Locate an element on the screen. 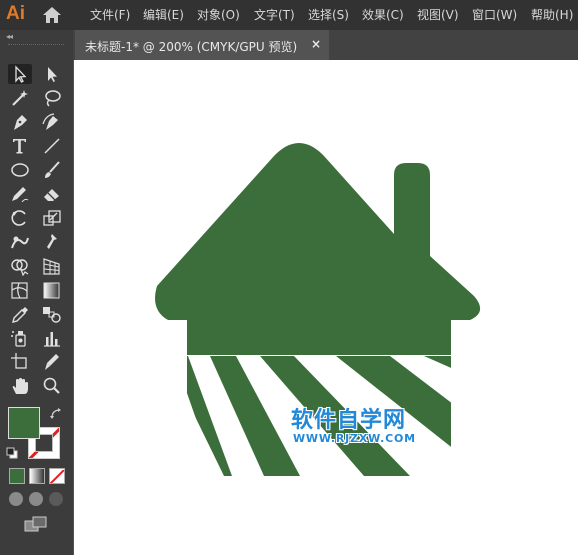  draw-inside-icon is located at coordinates (56, 499).